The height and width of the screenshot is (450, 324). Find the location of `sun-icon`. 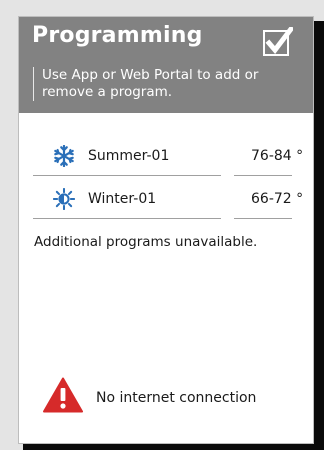

sun-icon is located at coordinates (64, 199).